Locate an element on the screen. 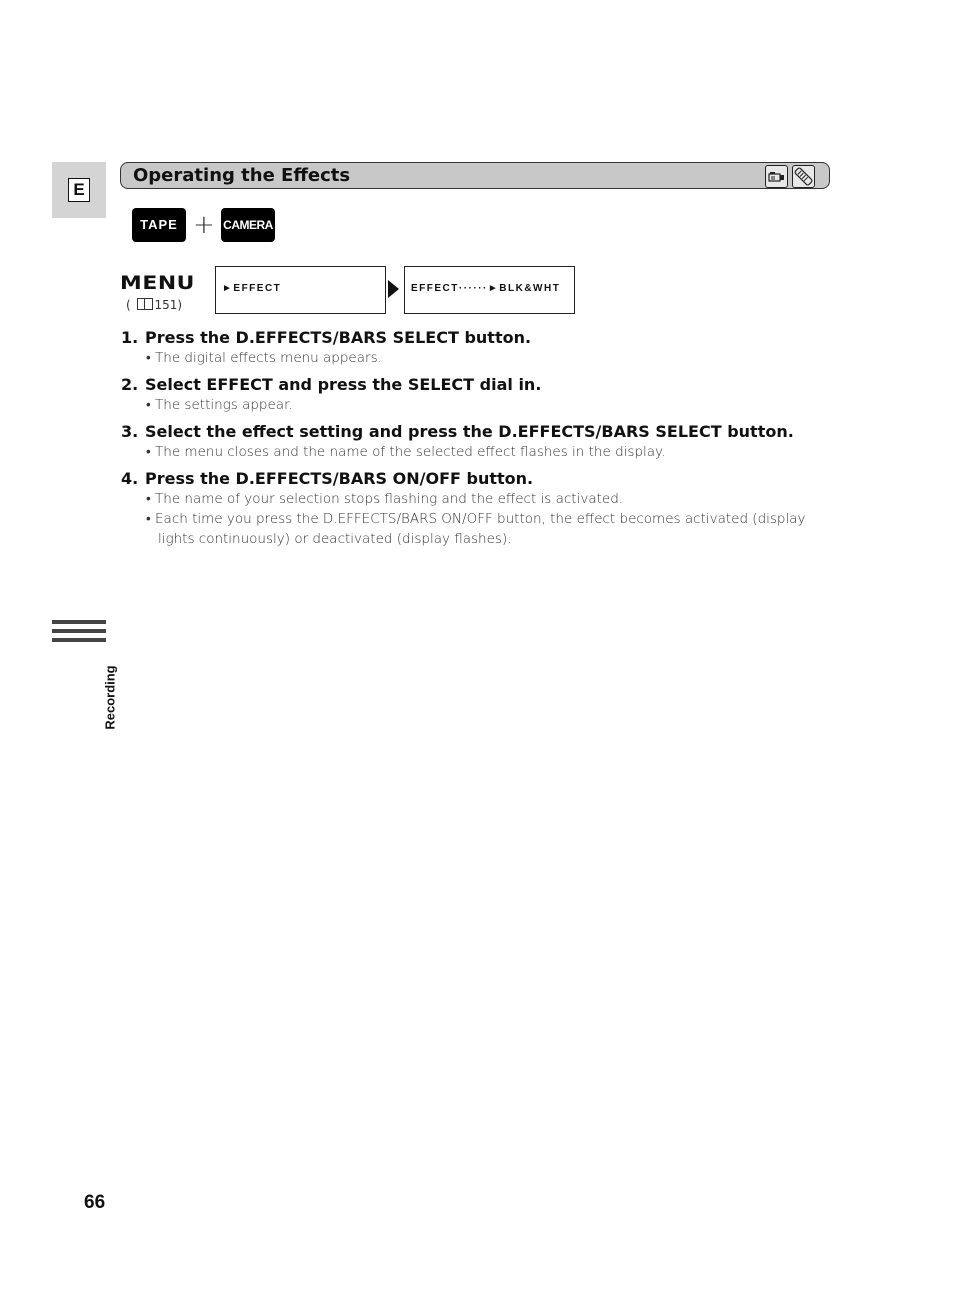 The image size is (954, 1301). bullet-text: The settings appear. is located at coordinates (224, 405).